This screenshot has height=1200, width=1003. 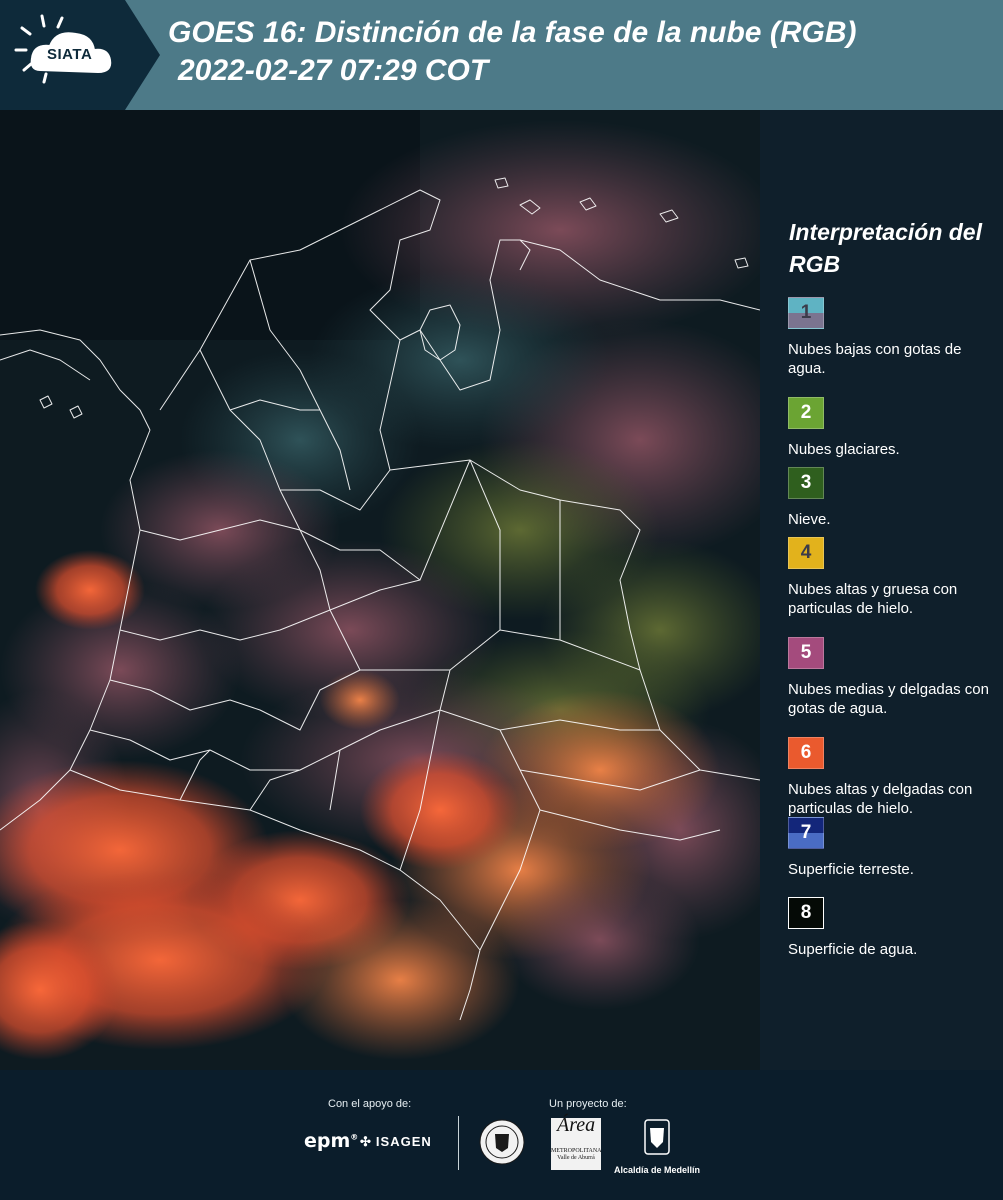 I want to click on legend-item: 2 Nubes glaciares., so click(x=894, y=428).